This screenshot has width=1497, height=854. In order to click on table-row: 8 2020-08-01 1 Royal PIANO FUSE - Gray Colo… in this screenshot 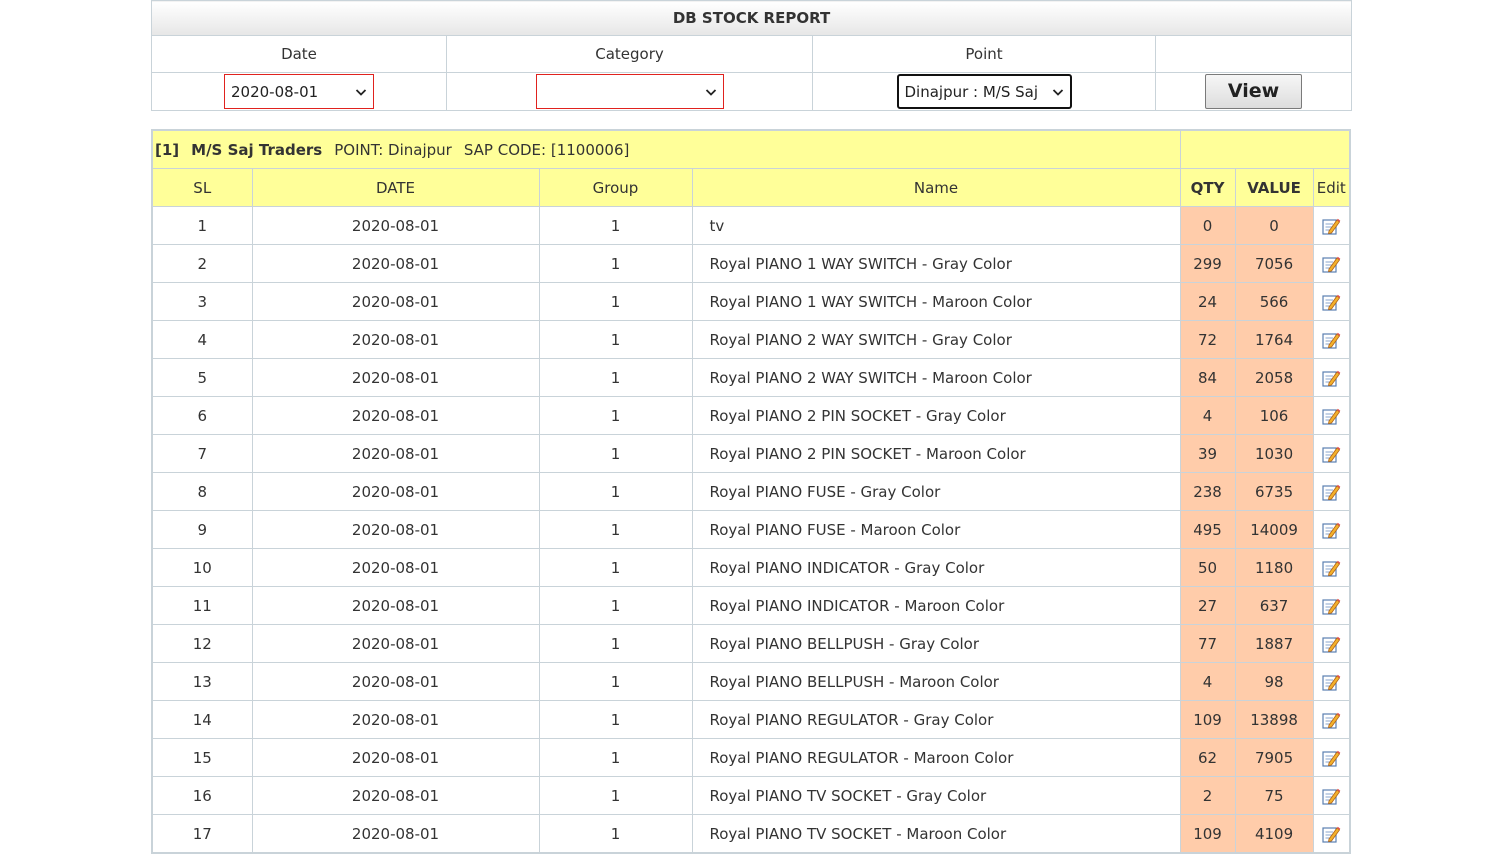, I will do `click(751, 491)`.